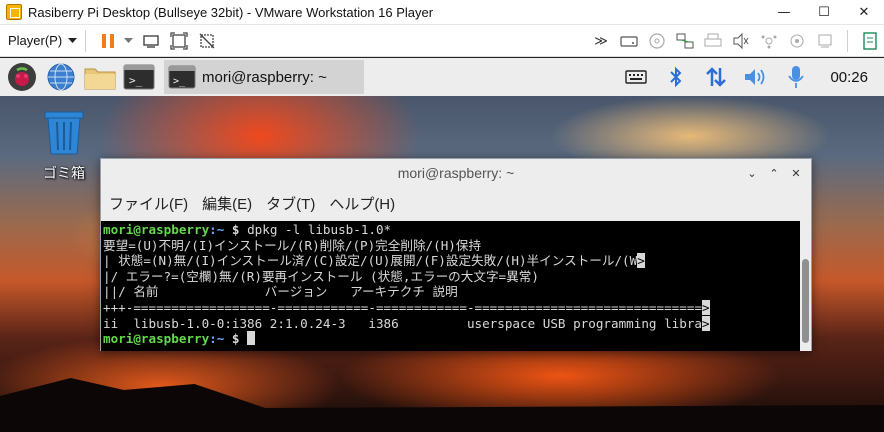 The image size is (884, 432). I want to click on taskbar-terminal-window: >_ mori@raspberry: ~, so click(264, 77).